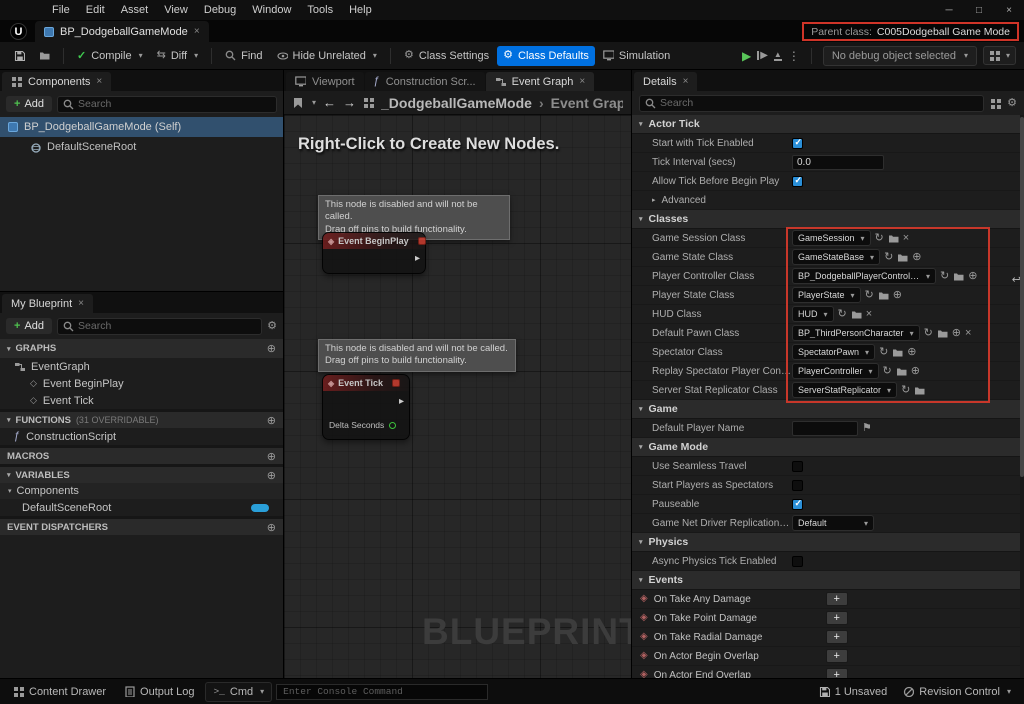 The image size is (1024, 704). Describe the element at coordinates (587, 103) in the screenshot. I see `breadcrumb-current: Event Graph` at that location.